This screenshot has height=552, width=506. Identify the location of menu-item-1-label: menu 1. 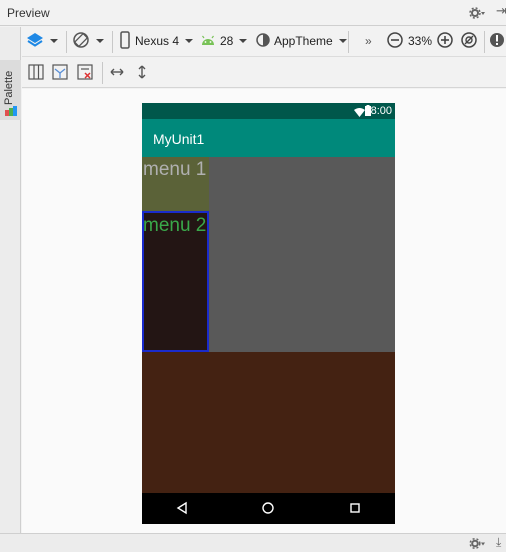
(175, 169).